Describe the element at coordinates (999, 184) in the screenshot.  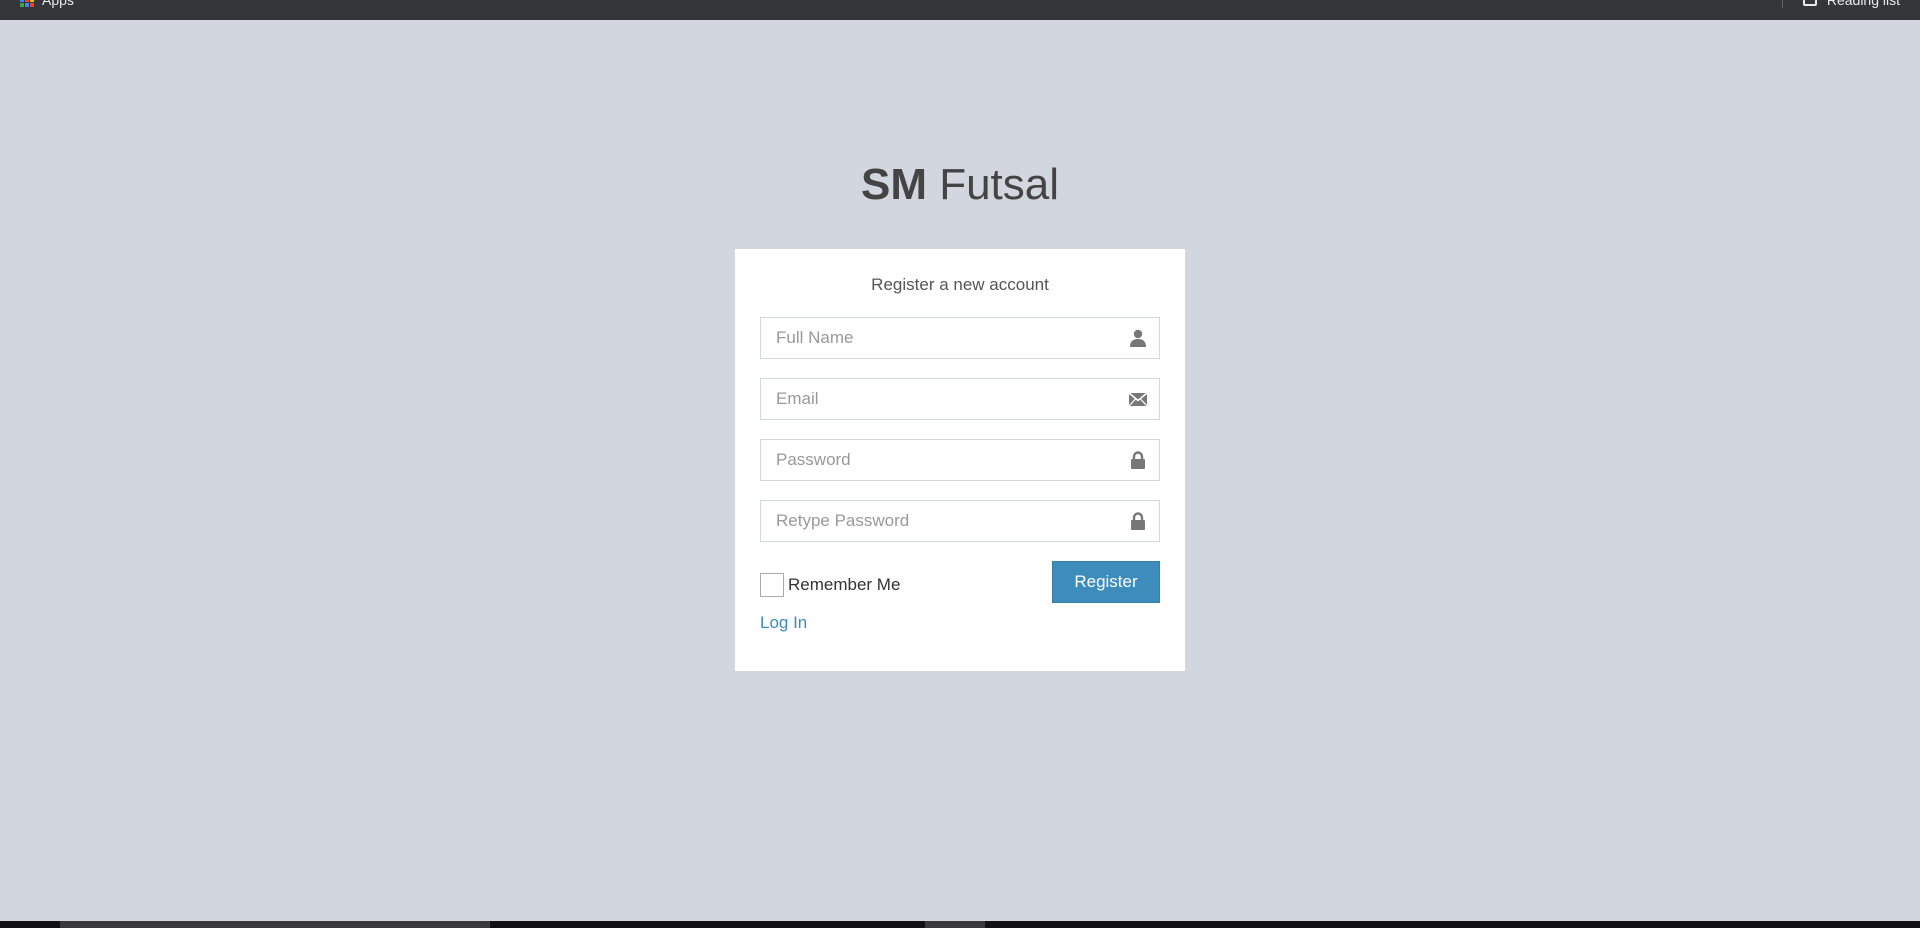
I see `logo-light-text: Futsal` at that location.